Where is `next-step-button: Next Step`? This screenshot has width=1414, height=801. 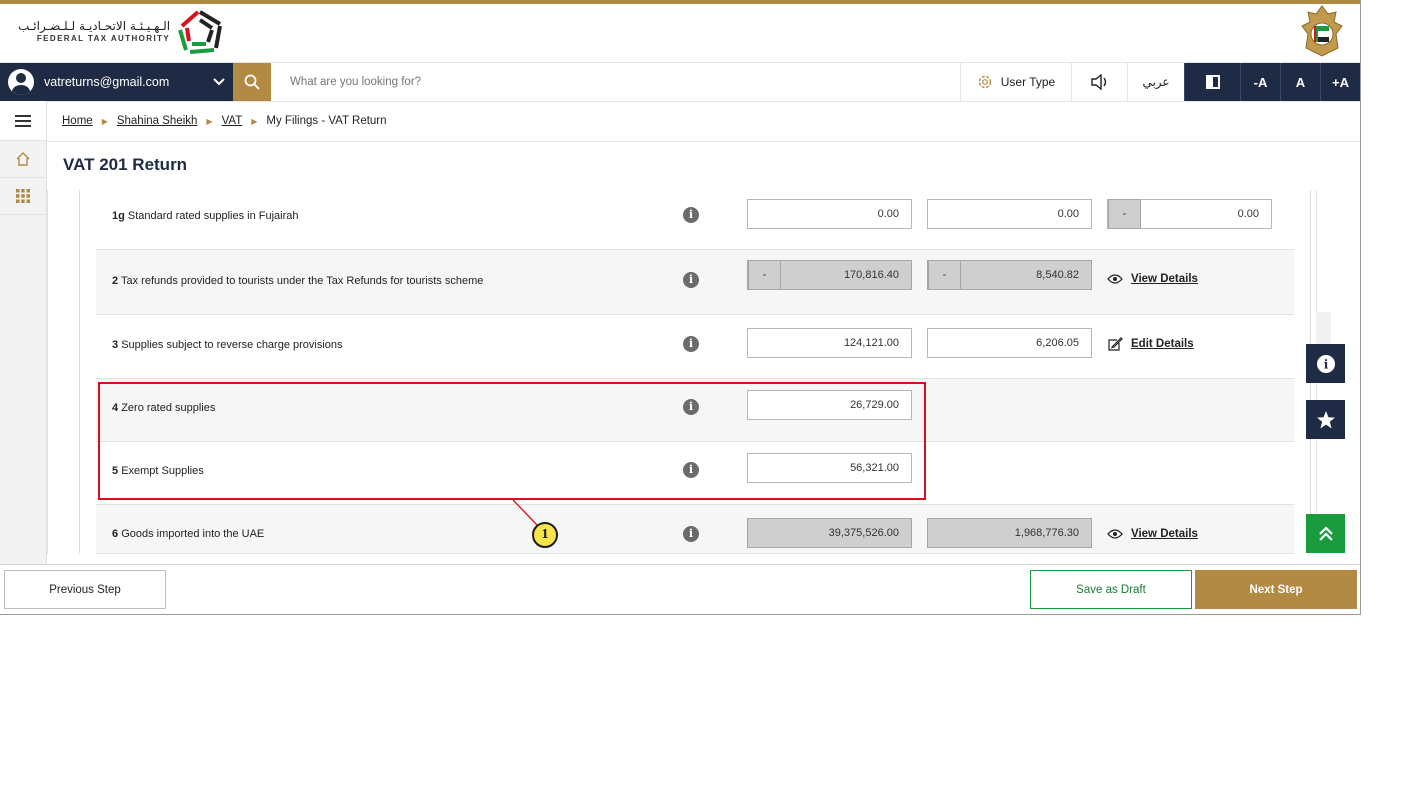
next-step-button: Next Step is located at coordinates (1276, 589).